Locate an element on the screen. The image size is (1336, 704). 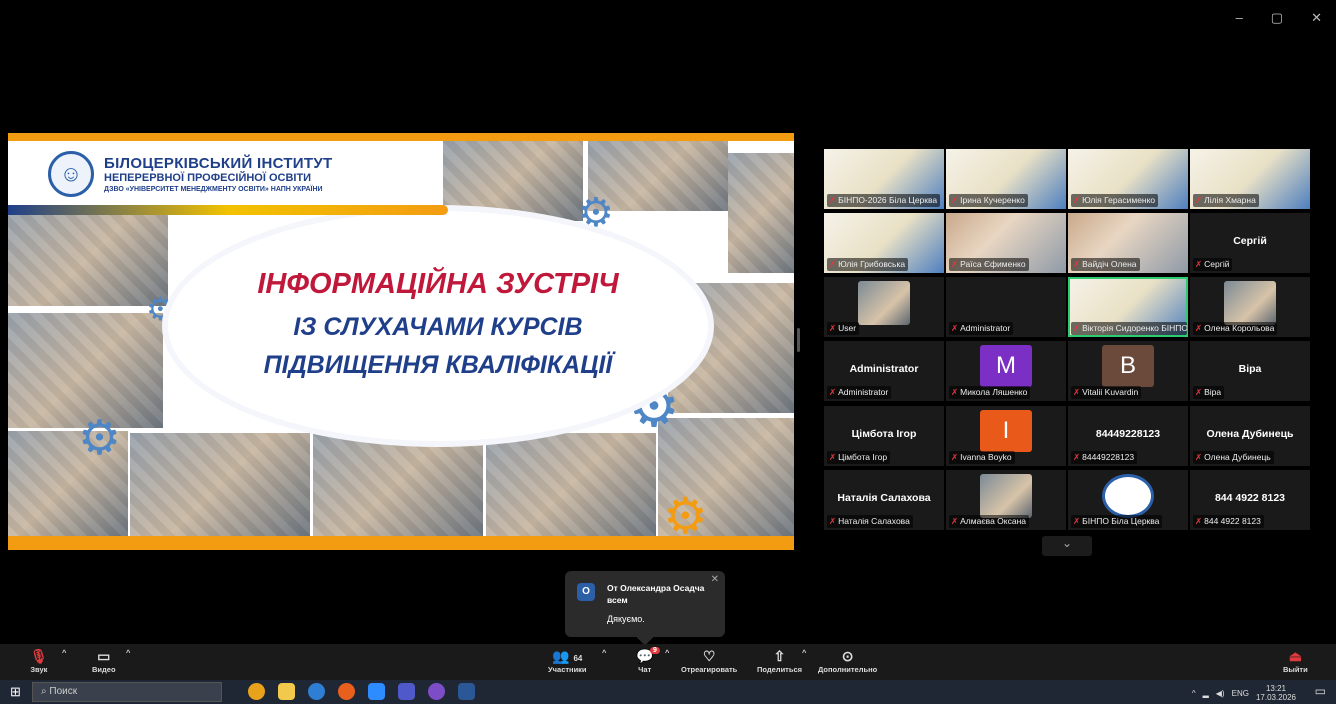
participant-tile: Олена Дубинець ✗ Олена Дубинець is located at coordinates (1250, 436).